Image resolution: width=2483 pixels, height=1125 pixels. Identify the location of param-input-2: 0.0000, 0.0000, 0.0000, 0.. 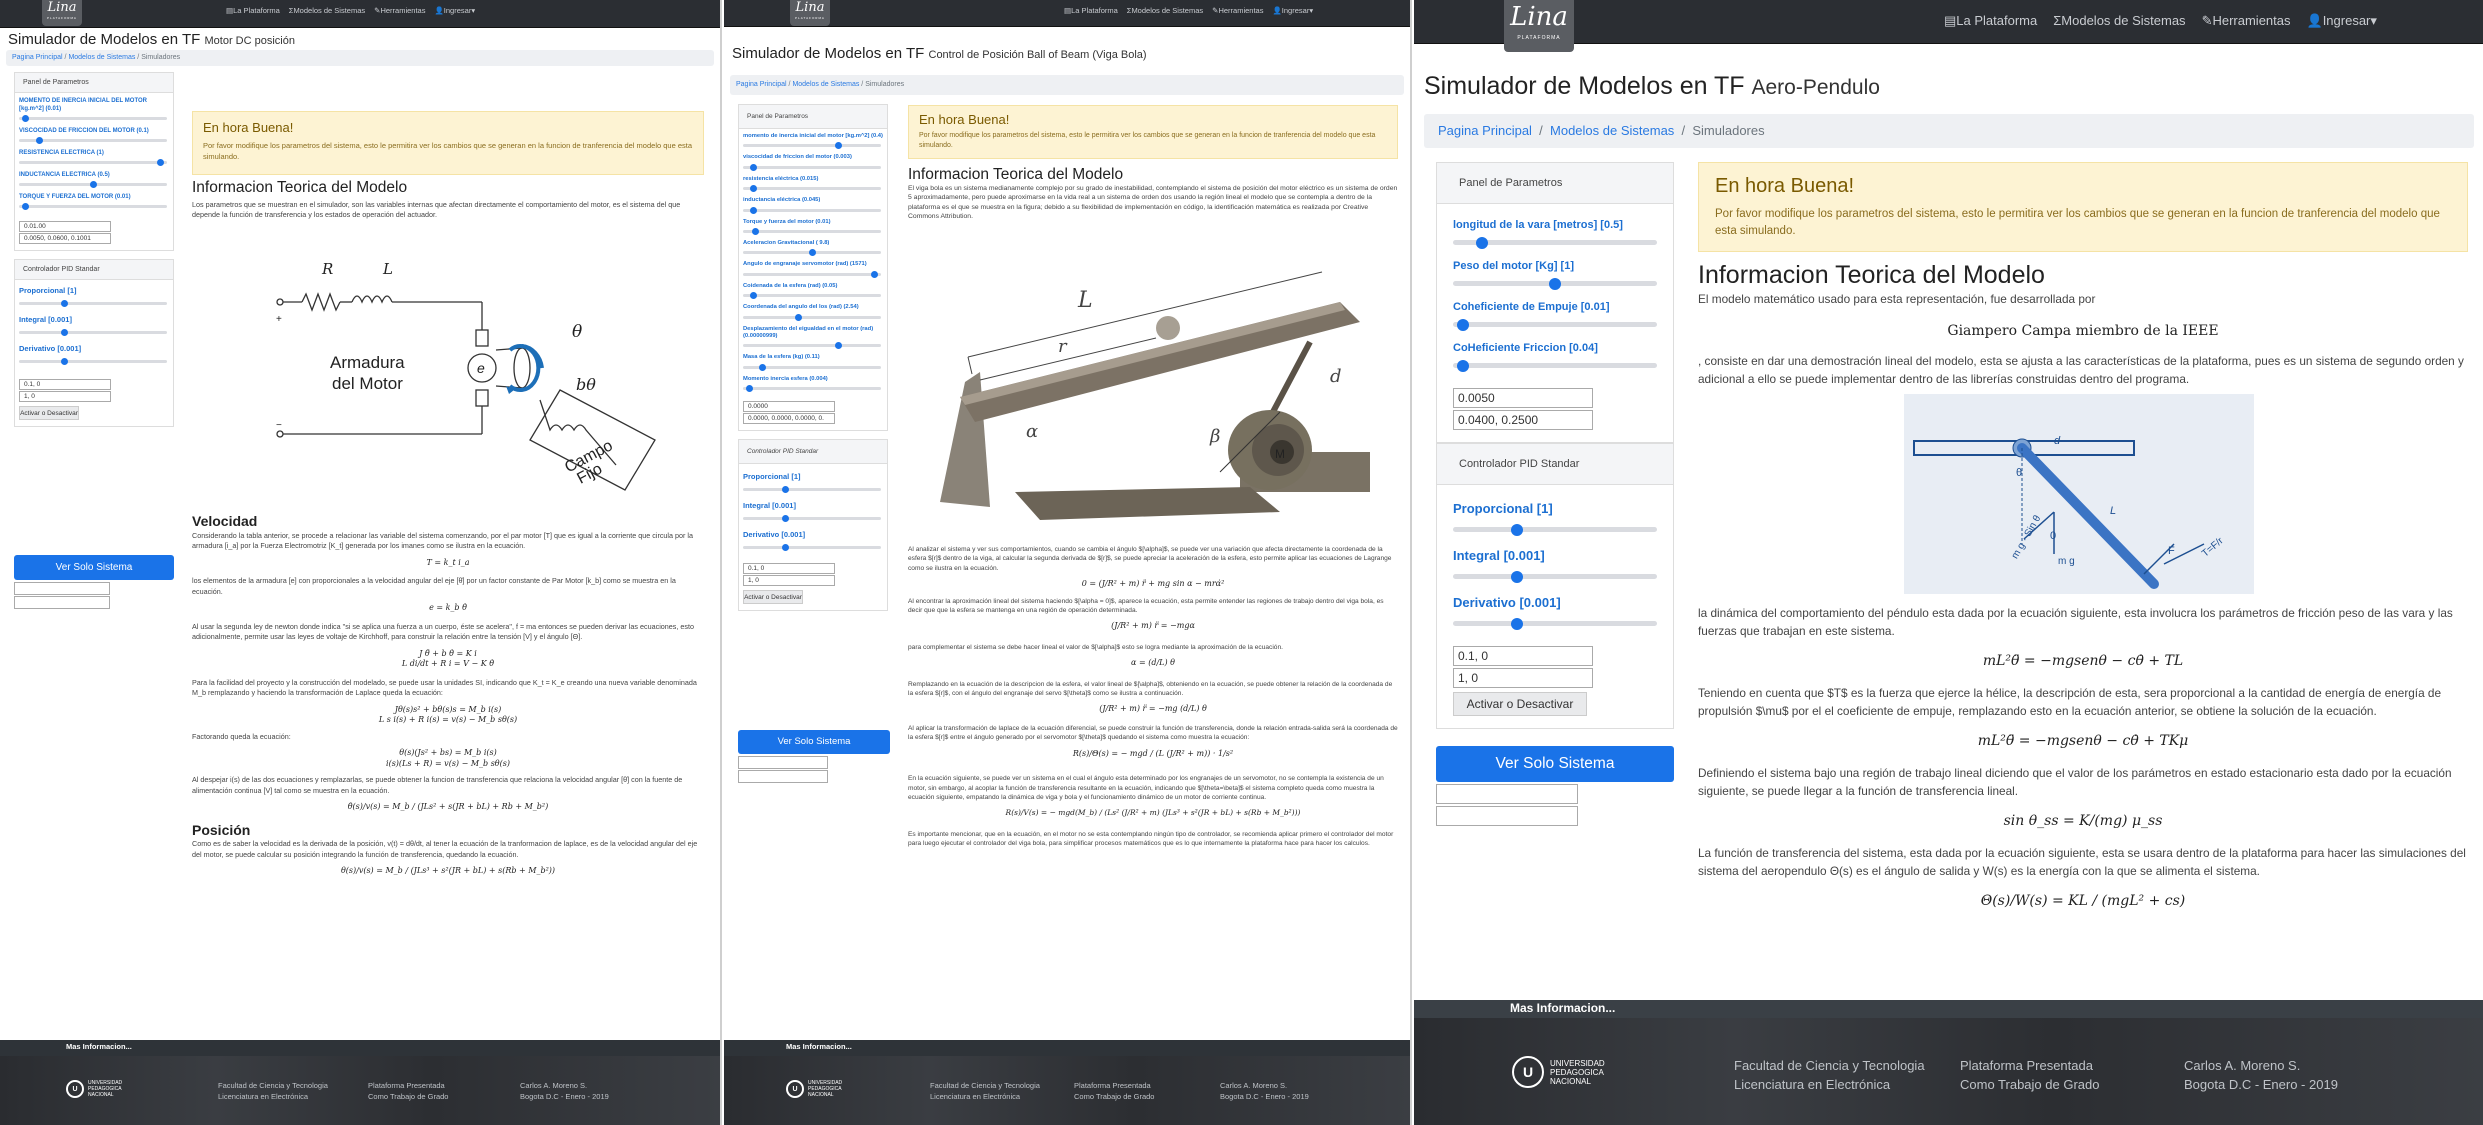
(789, 419).